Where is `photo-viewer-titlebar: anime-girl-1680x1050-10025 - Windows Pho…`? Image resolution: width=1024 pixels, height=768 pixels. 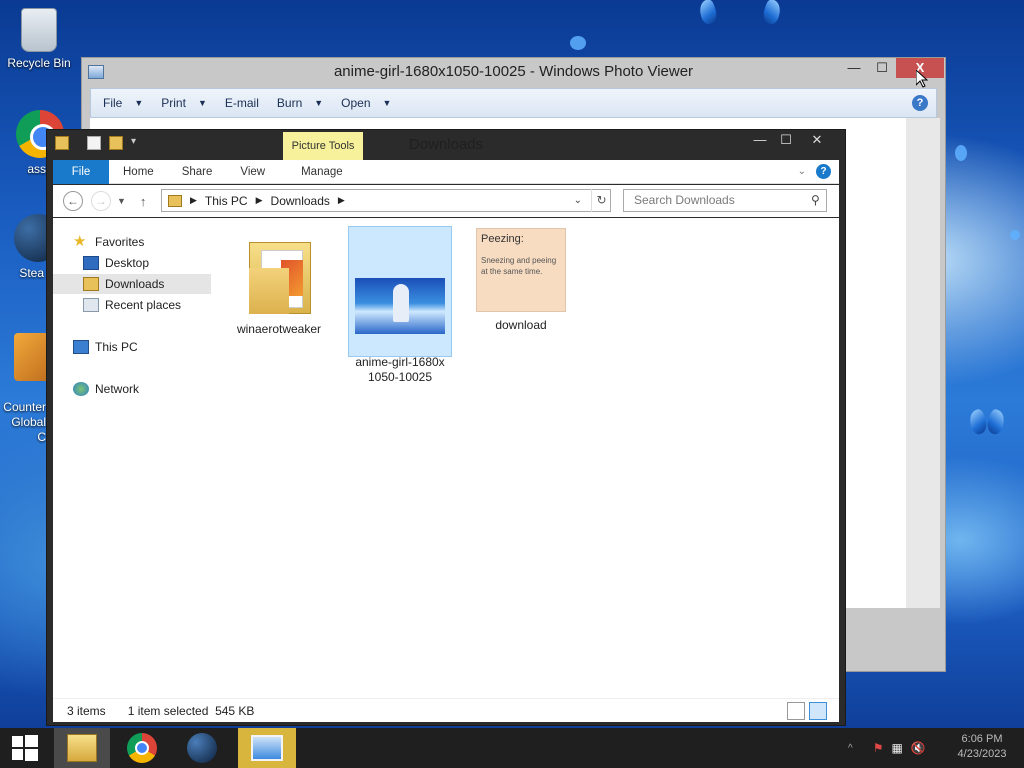
photo-viewer-titlebar: anime-girl-1680x1050-10025 - Windows Pho… is located at coordinates (513, 72).